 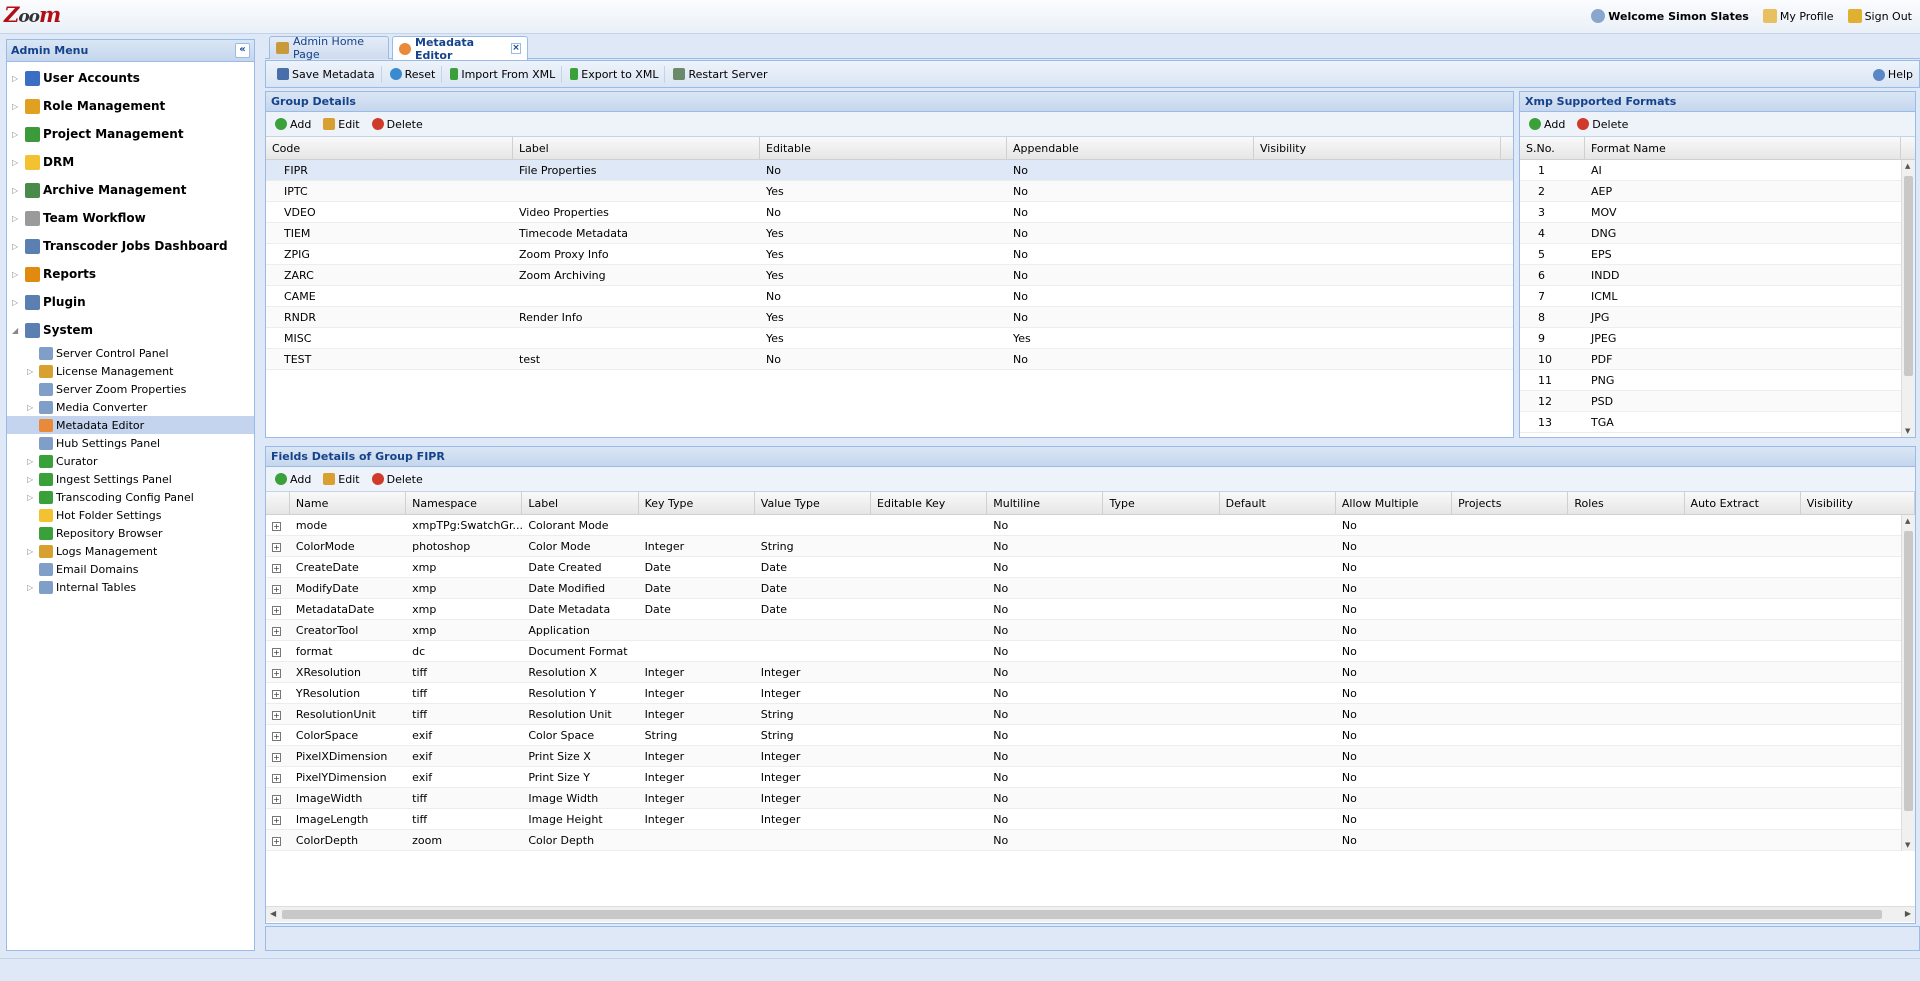 I want to click on import-xml-button: Import From XML, so click(x=503, y=74).